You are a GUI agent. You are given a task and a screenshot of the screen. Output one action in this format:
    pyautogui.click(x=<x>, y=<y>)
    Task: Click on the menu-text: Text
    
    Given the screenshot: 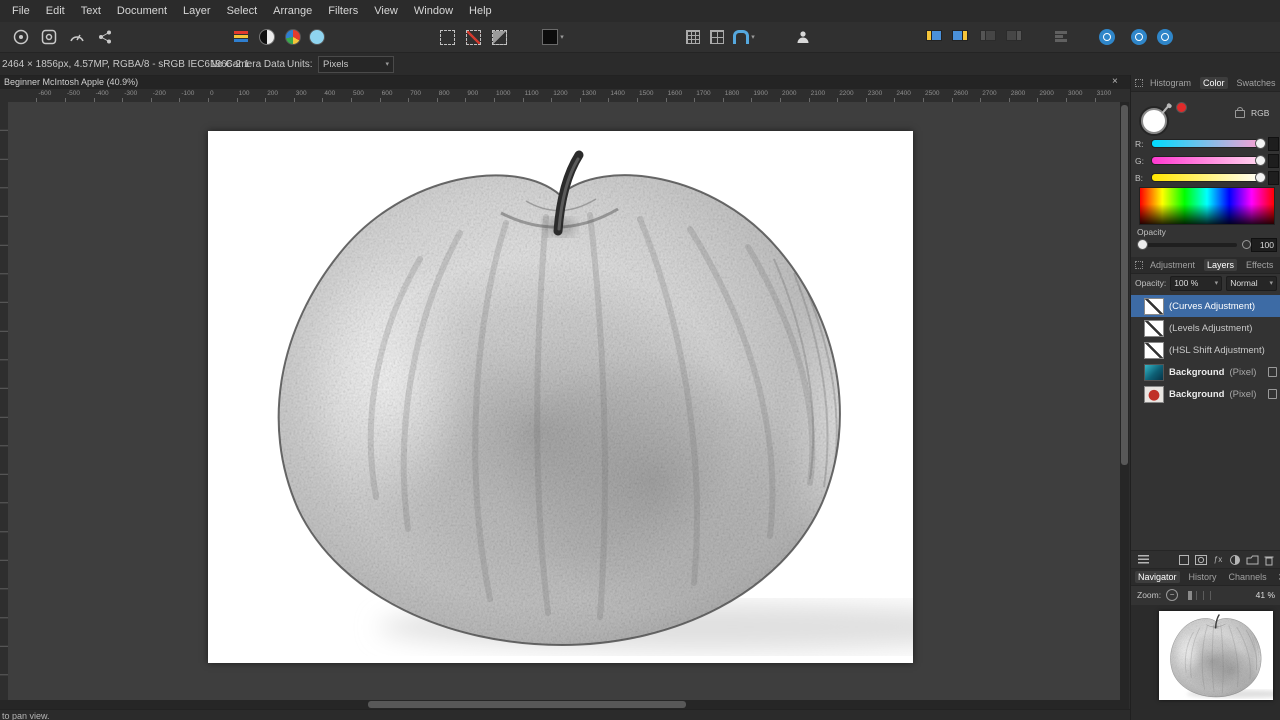 What is the action you would take?
    pyautogui.click(x=91, y=11)
    